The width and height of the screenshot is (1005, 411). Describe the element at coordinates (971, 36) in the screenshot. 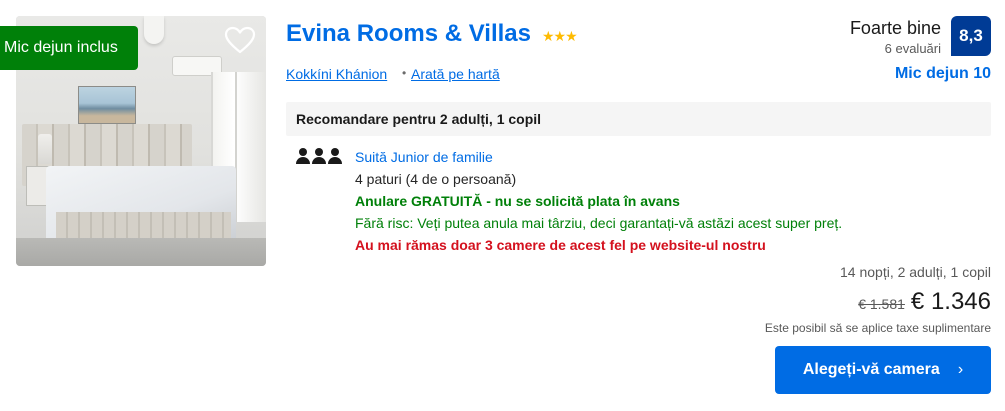

I see `review-score-badge: 8,3` at that location.